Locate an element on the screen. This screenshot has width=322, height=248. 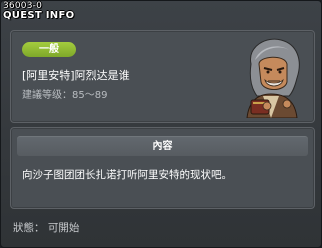
npc-portrait-icon is located at coordinates (273, 78).